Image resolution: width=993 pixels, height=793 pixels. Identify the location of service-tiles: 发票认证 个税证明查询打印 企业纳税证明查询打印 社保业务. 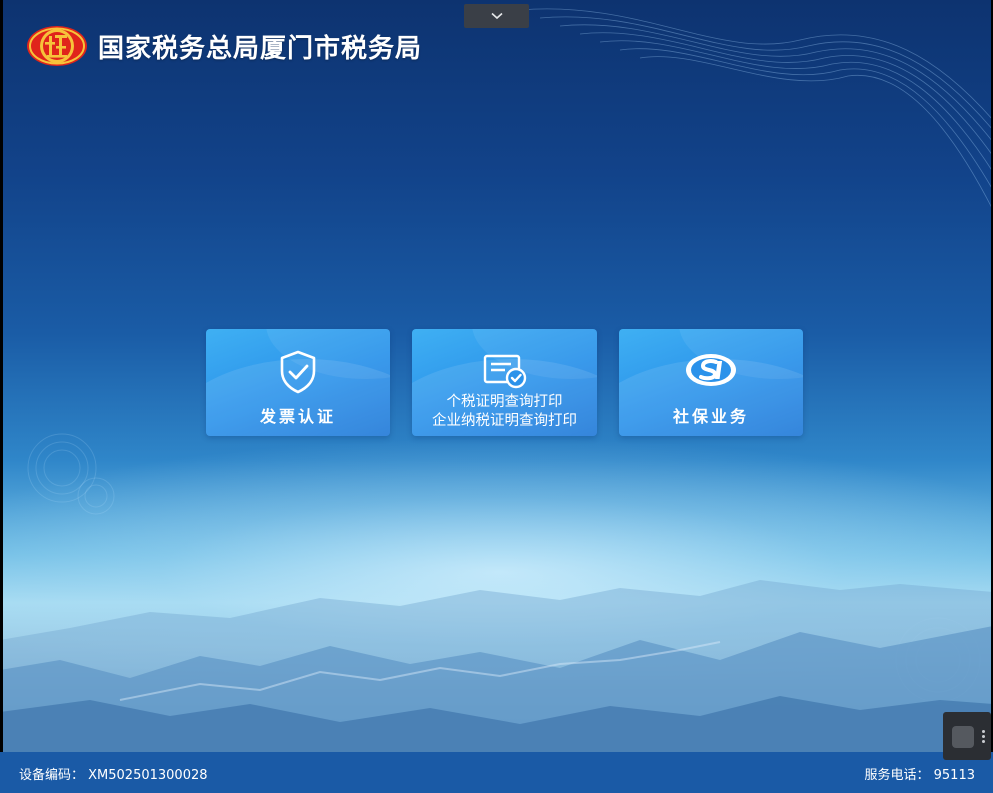
(506, 382).